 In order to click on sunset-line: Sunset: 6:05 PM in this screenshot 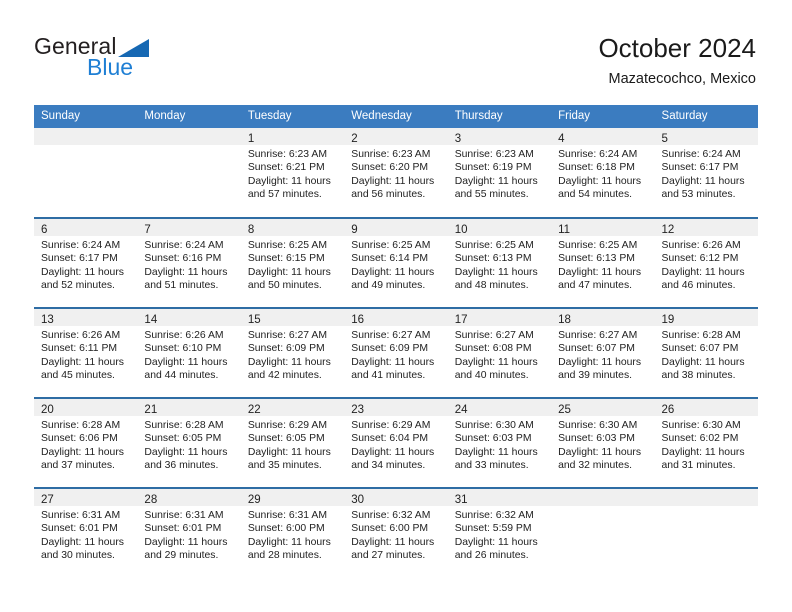, I will do `click(183, 439)`.